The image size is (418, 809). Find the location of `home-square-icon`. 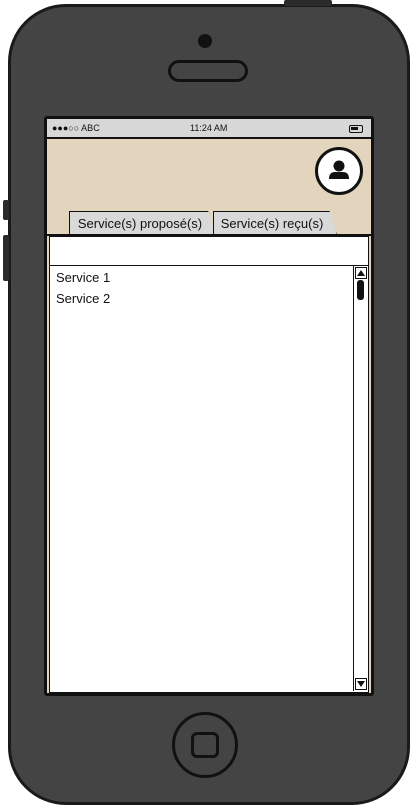

home-square-icon is located at coordinates (205, 745).